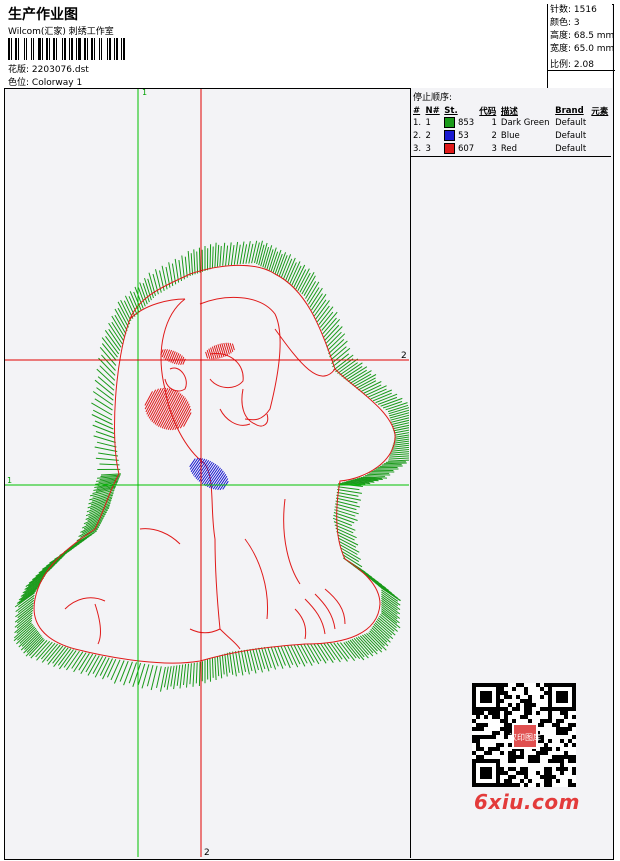 The height and width of the screenshot is (861, 620). Describe the element at coordinates (573, 10) in the screenshot. I see `stitch-count: 针数: 1516` at that location.